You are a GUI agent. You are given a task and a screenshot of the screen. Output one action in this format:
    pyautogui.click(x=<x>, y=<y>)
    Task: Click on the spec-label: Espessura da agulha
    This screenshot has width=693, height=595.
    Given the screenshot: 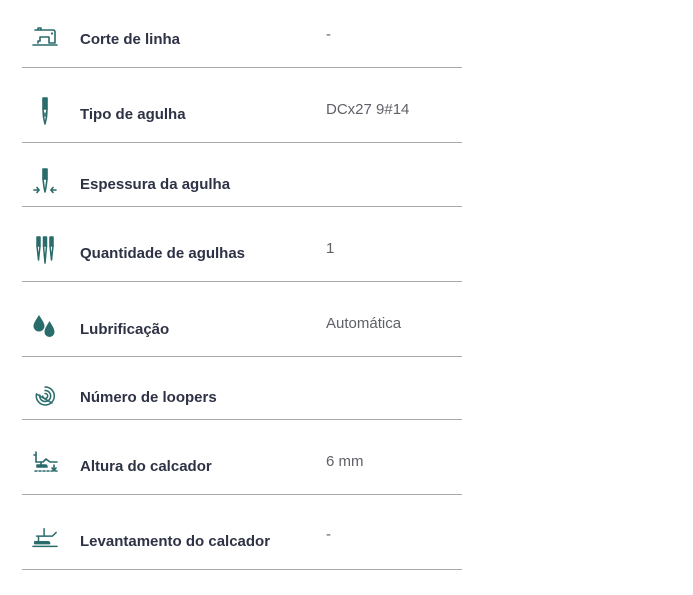 What is the action you would take?
    pyautogui.click(x=155, y=184)
    